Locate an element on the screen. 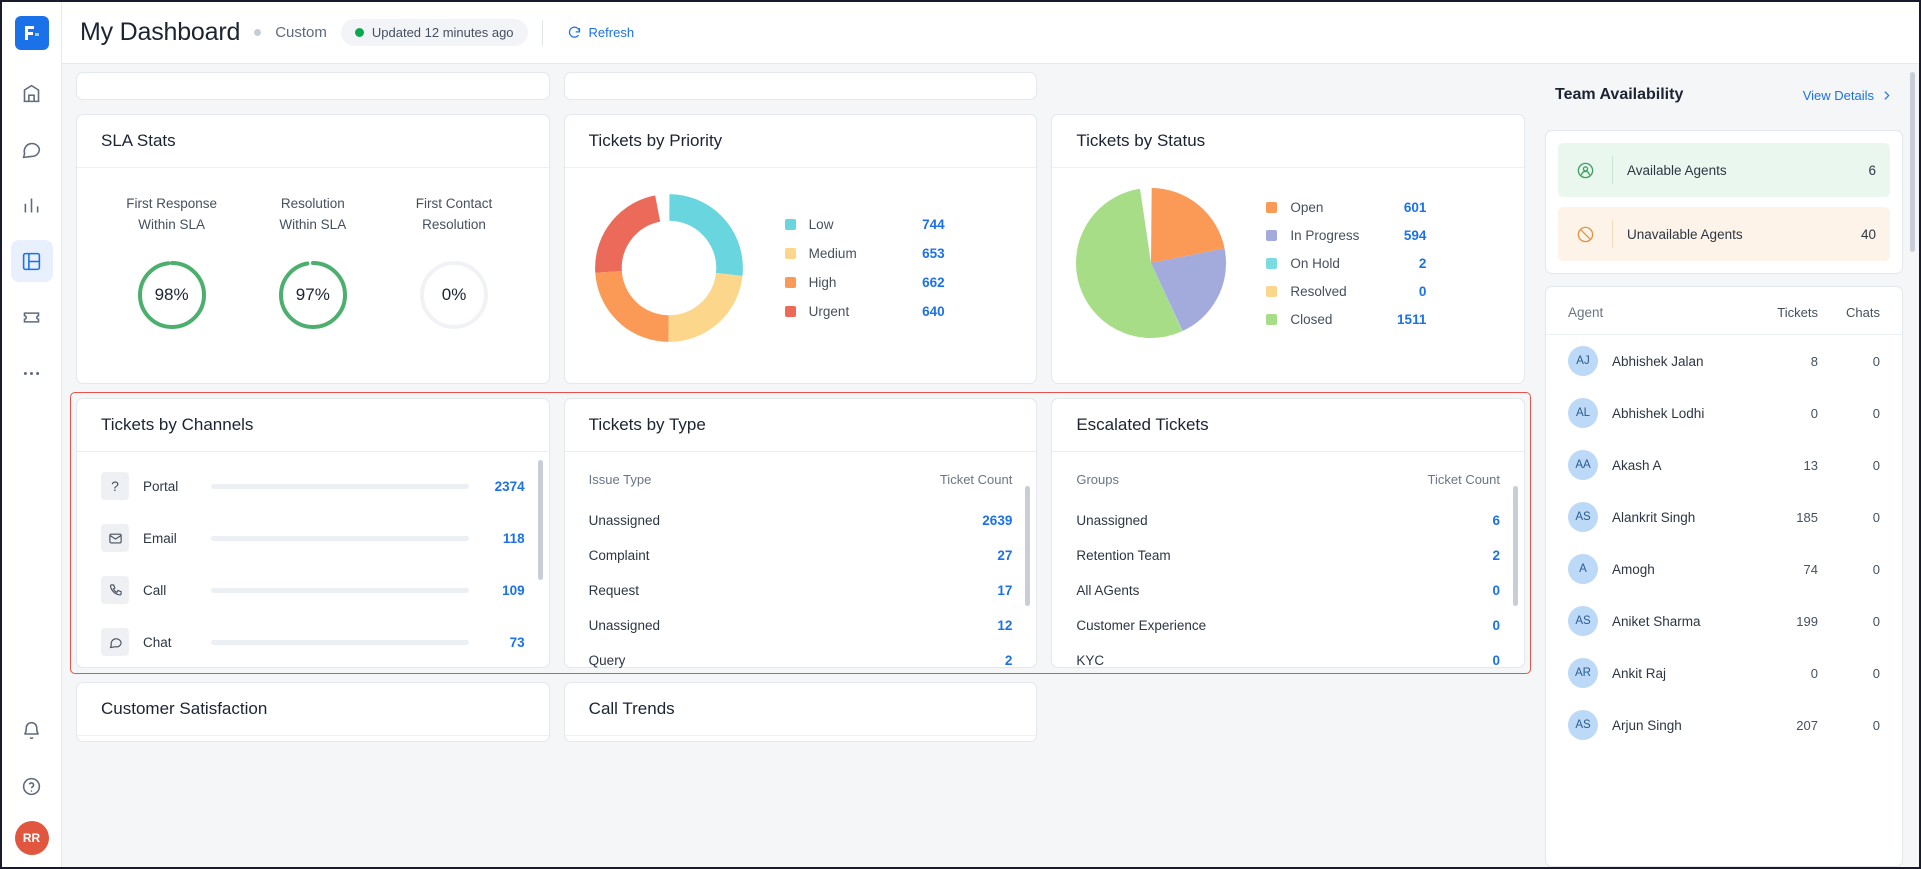 This screenshot has height=869, width=1921. available-agents-row: Available Agents 6 is located at coordinates (1724, 170).